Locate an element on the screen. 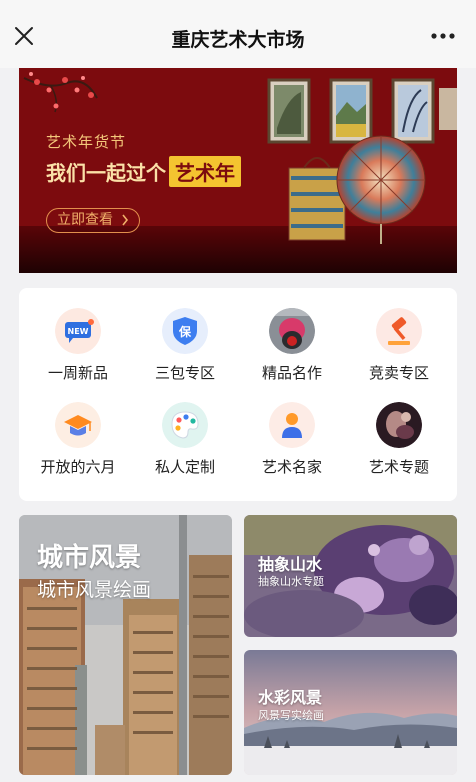  banner-title: 我们一起过个 艺术年 is located at coordinates (143, 171).